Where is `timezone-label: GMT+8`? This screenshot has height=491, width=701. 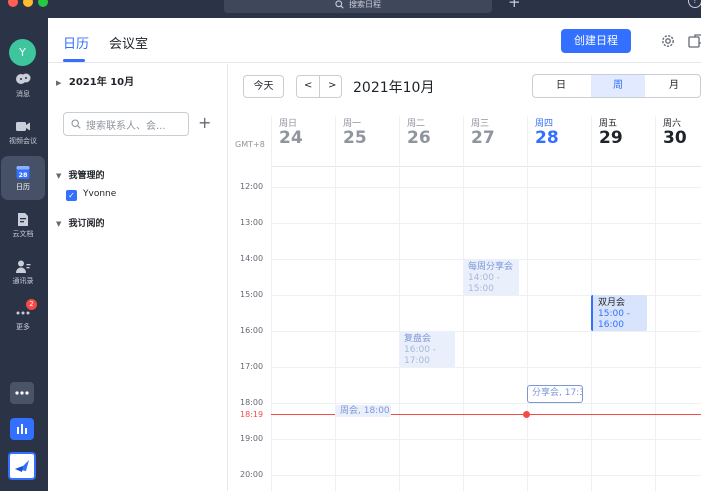 timezone-label: GMT+8 is located at coordinates (250, 144).